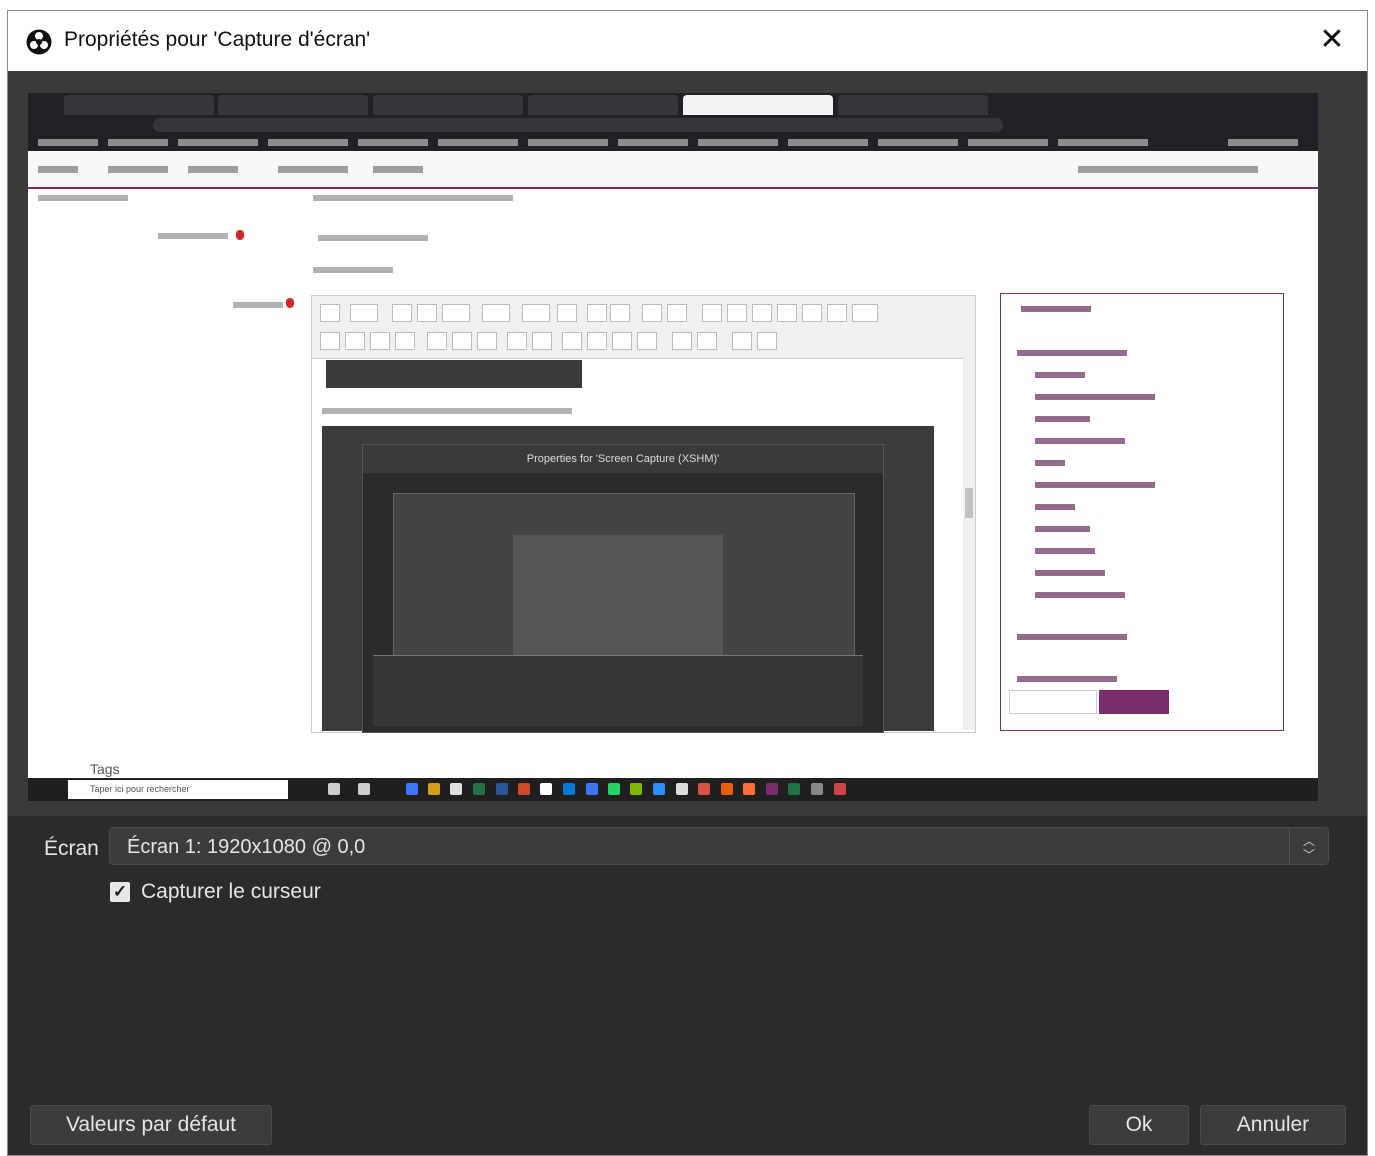  What do you see at coordinates (120, 892) in the screenshot?
I see `capture-cursor-checkbox: ✓` at bounding box center [120, 892].